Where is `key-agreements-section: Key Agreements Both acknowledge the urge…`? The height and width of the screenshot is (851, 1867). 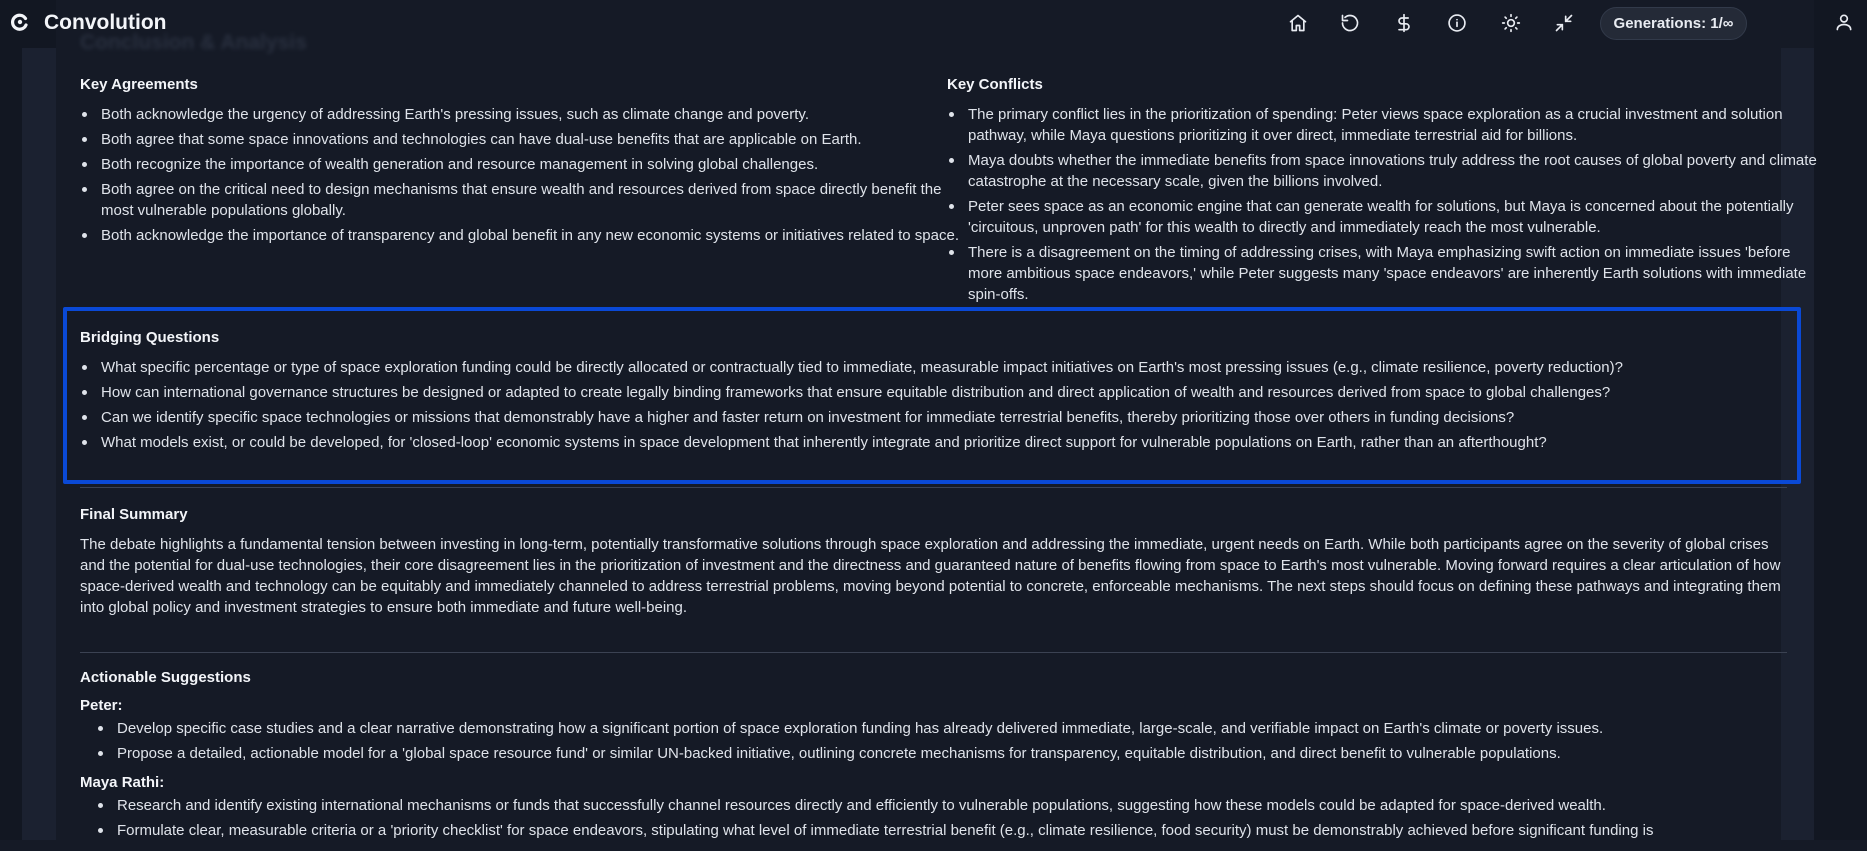
key-agreements-section: Key Agreements Both acknowledge the urge… is located at coordinates (520, 163).